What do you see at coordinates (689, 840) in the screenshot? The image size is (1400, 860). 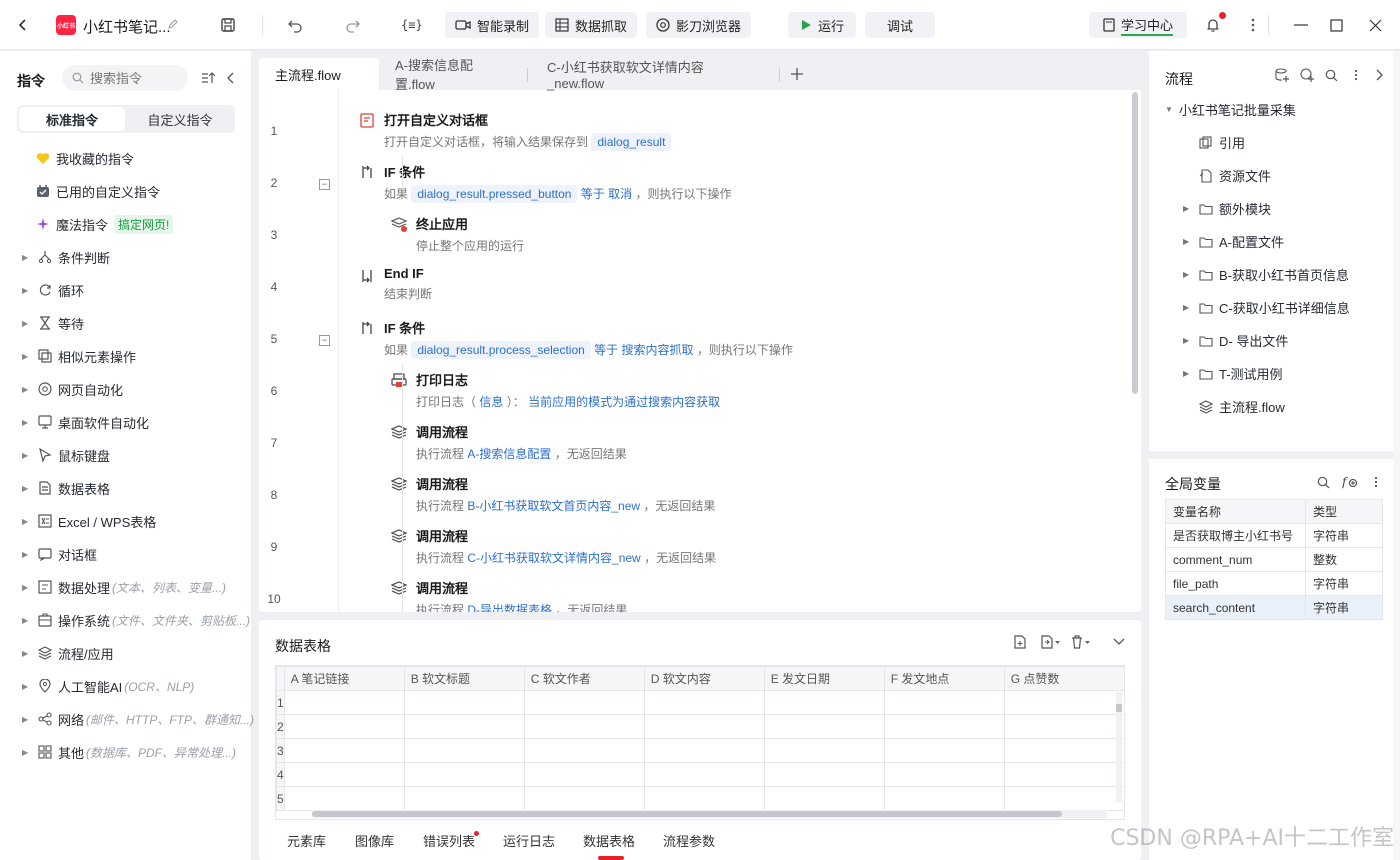 I see `bottom-tab: 流程参数` at bounding box center [689, 840].